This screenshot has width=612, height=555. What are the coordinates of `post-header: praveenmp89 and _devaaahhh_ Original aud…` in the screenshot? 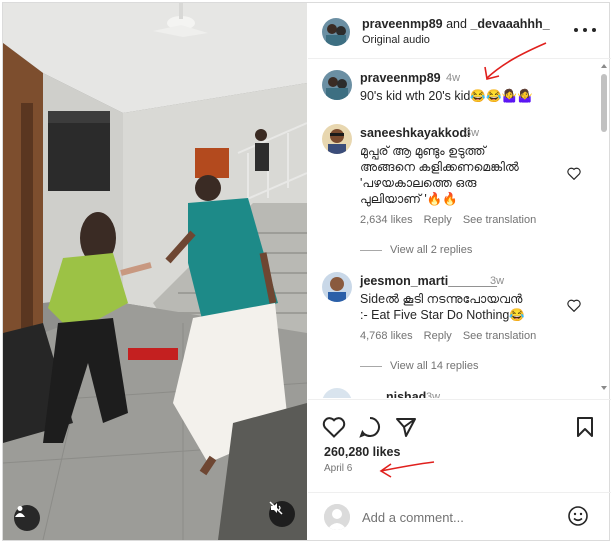 It's located at (459, 31).